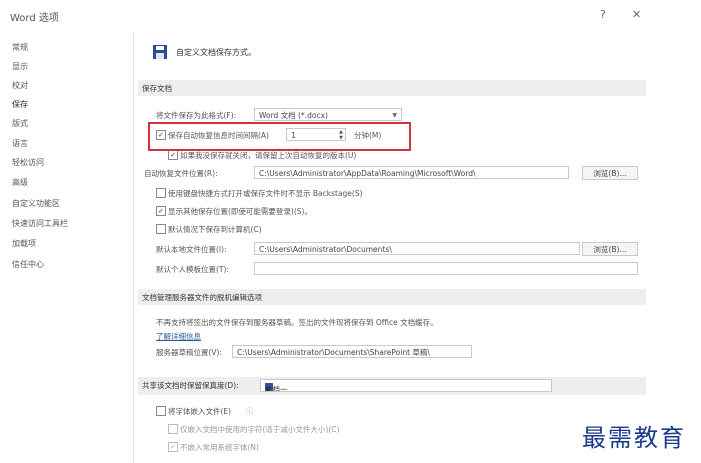 The height and width of the screenshot is (463, 701). What do you see at coordinates (268, 155) in the screenshot?
I see `keep-last-label: 如果我没保存就关闭，请保留上次自动恢复的版本(U)` at bounding box center [268, 155].